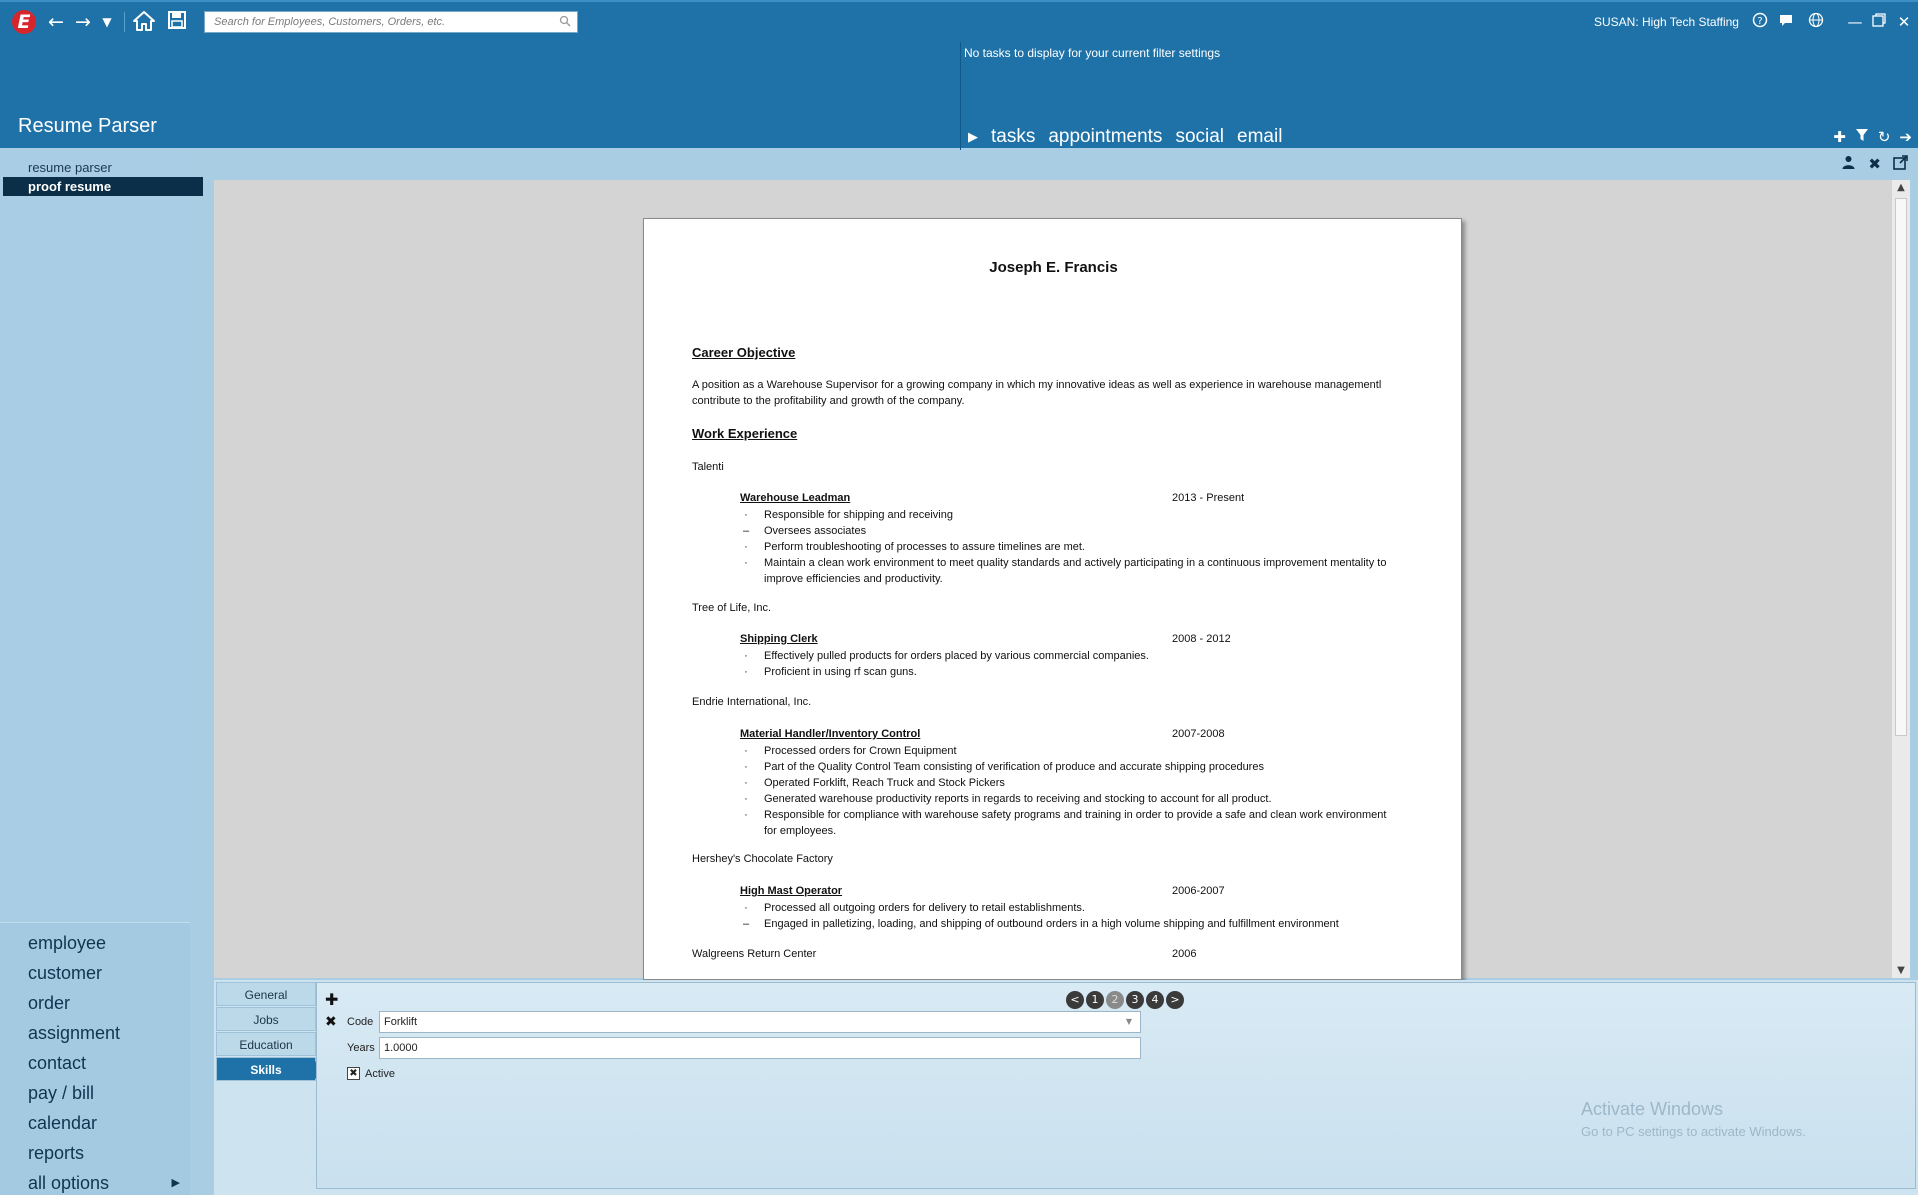 The height and width of the screenshot is (1195, 1918). Describe the element at coordinates (1693, 1131) in the screenshot. I see `windows-watermark-subtitle: Go to PC settings to activate Windows.` at that location.